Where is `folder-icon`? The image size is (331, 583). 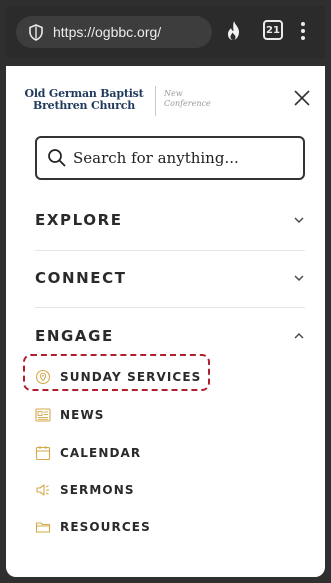 folder-icon is located at coordinates (43, 527).